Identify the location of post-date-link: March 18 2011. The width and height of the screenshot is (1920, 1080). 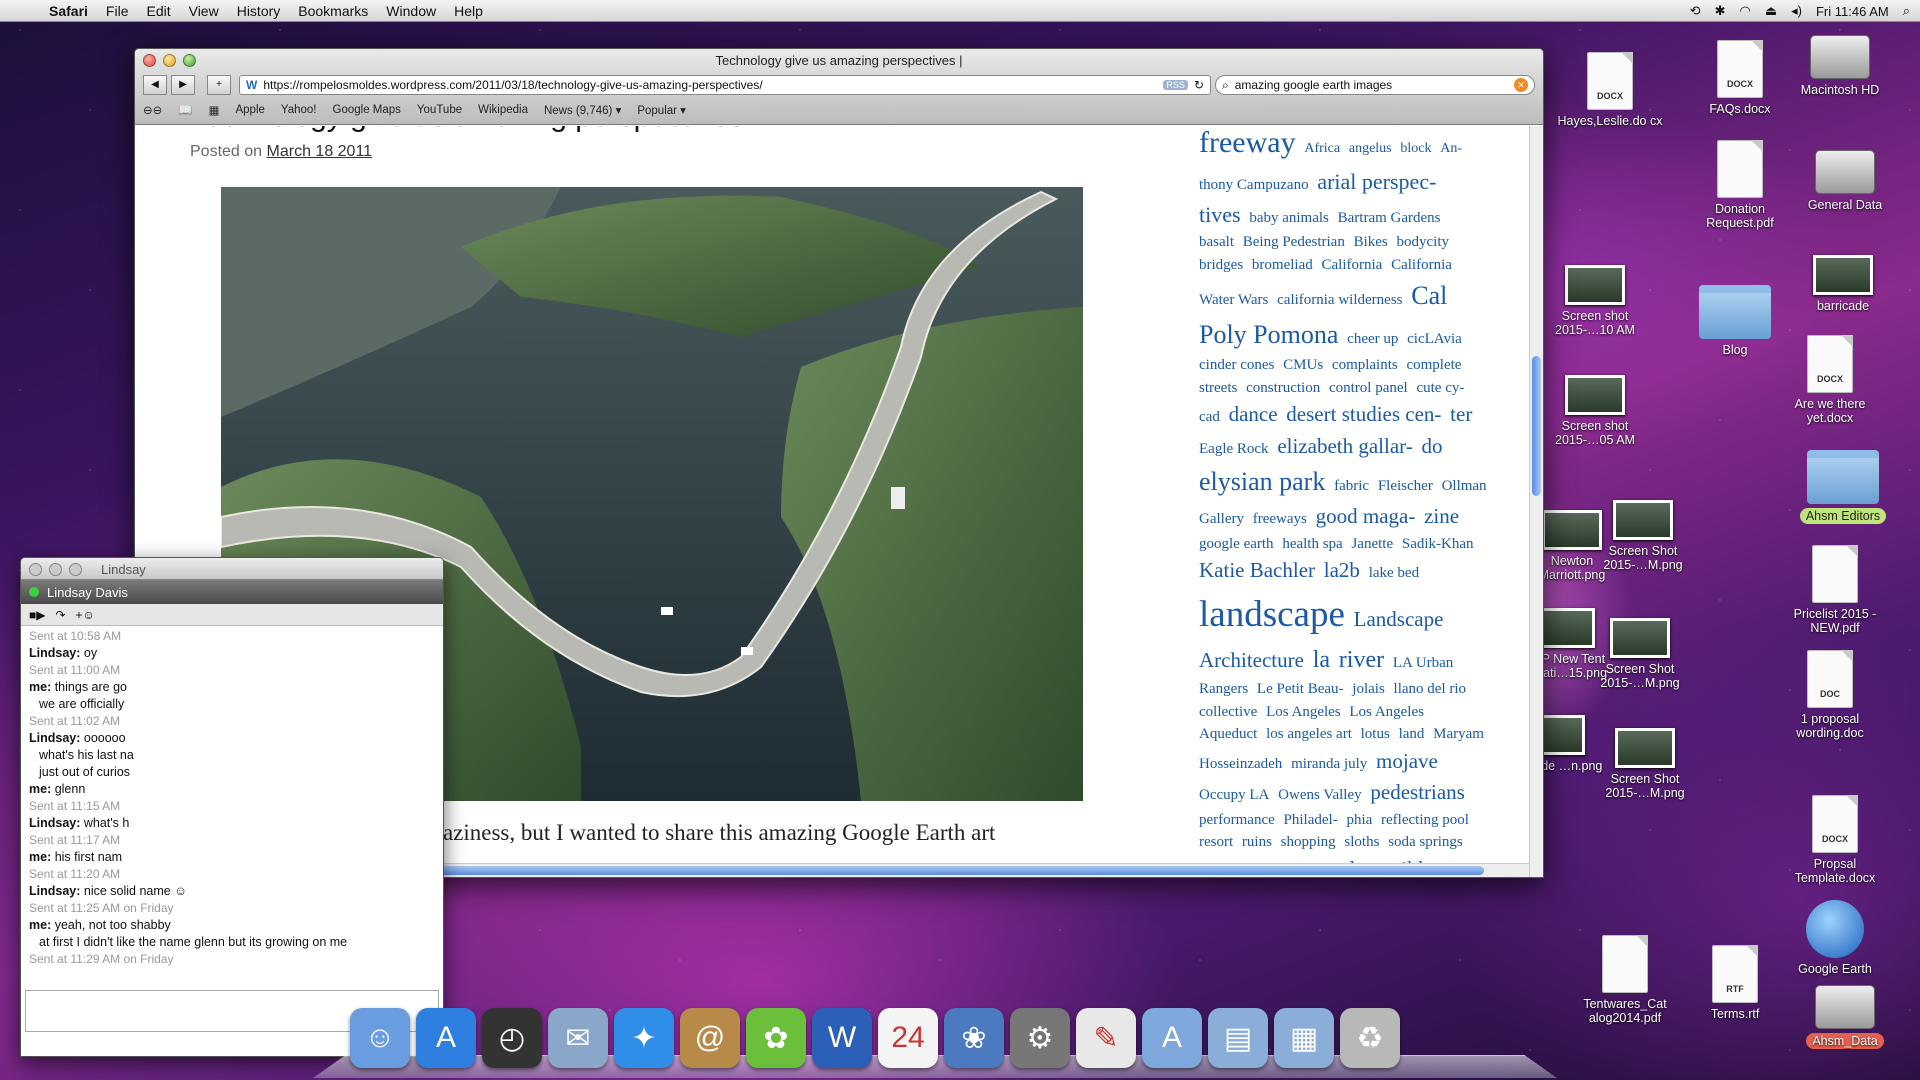
(320, 151).